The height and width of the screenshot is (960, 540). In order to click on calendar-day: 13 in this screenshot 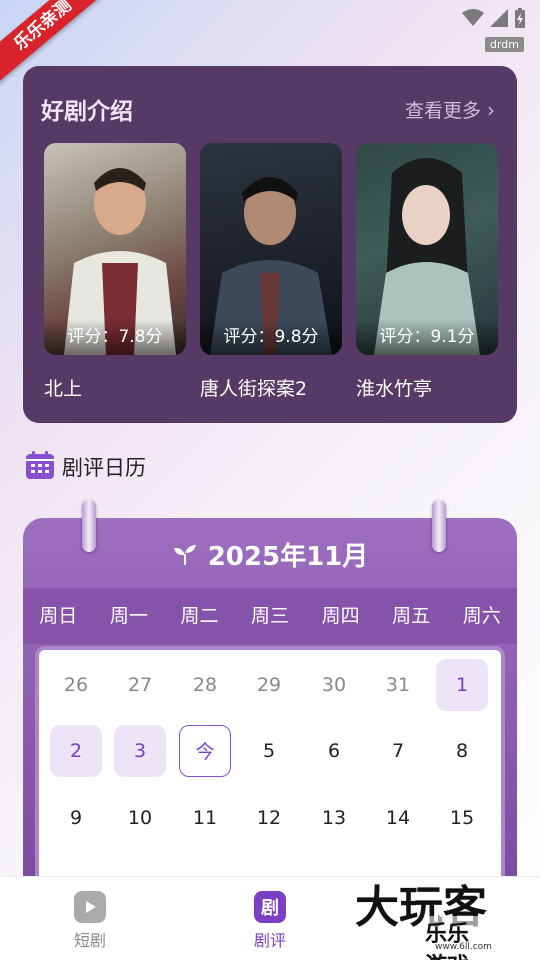, I will do `click(334, 818)`.